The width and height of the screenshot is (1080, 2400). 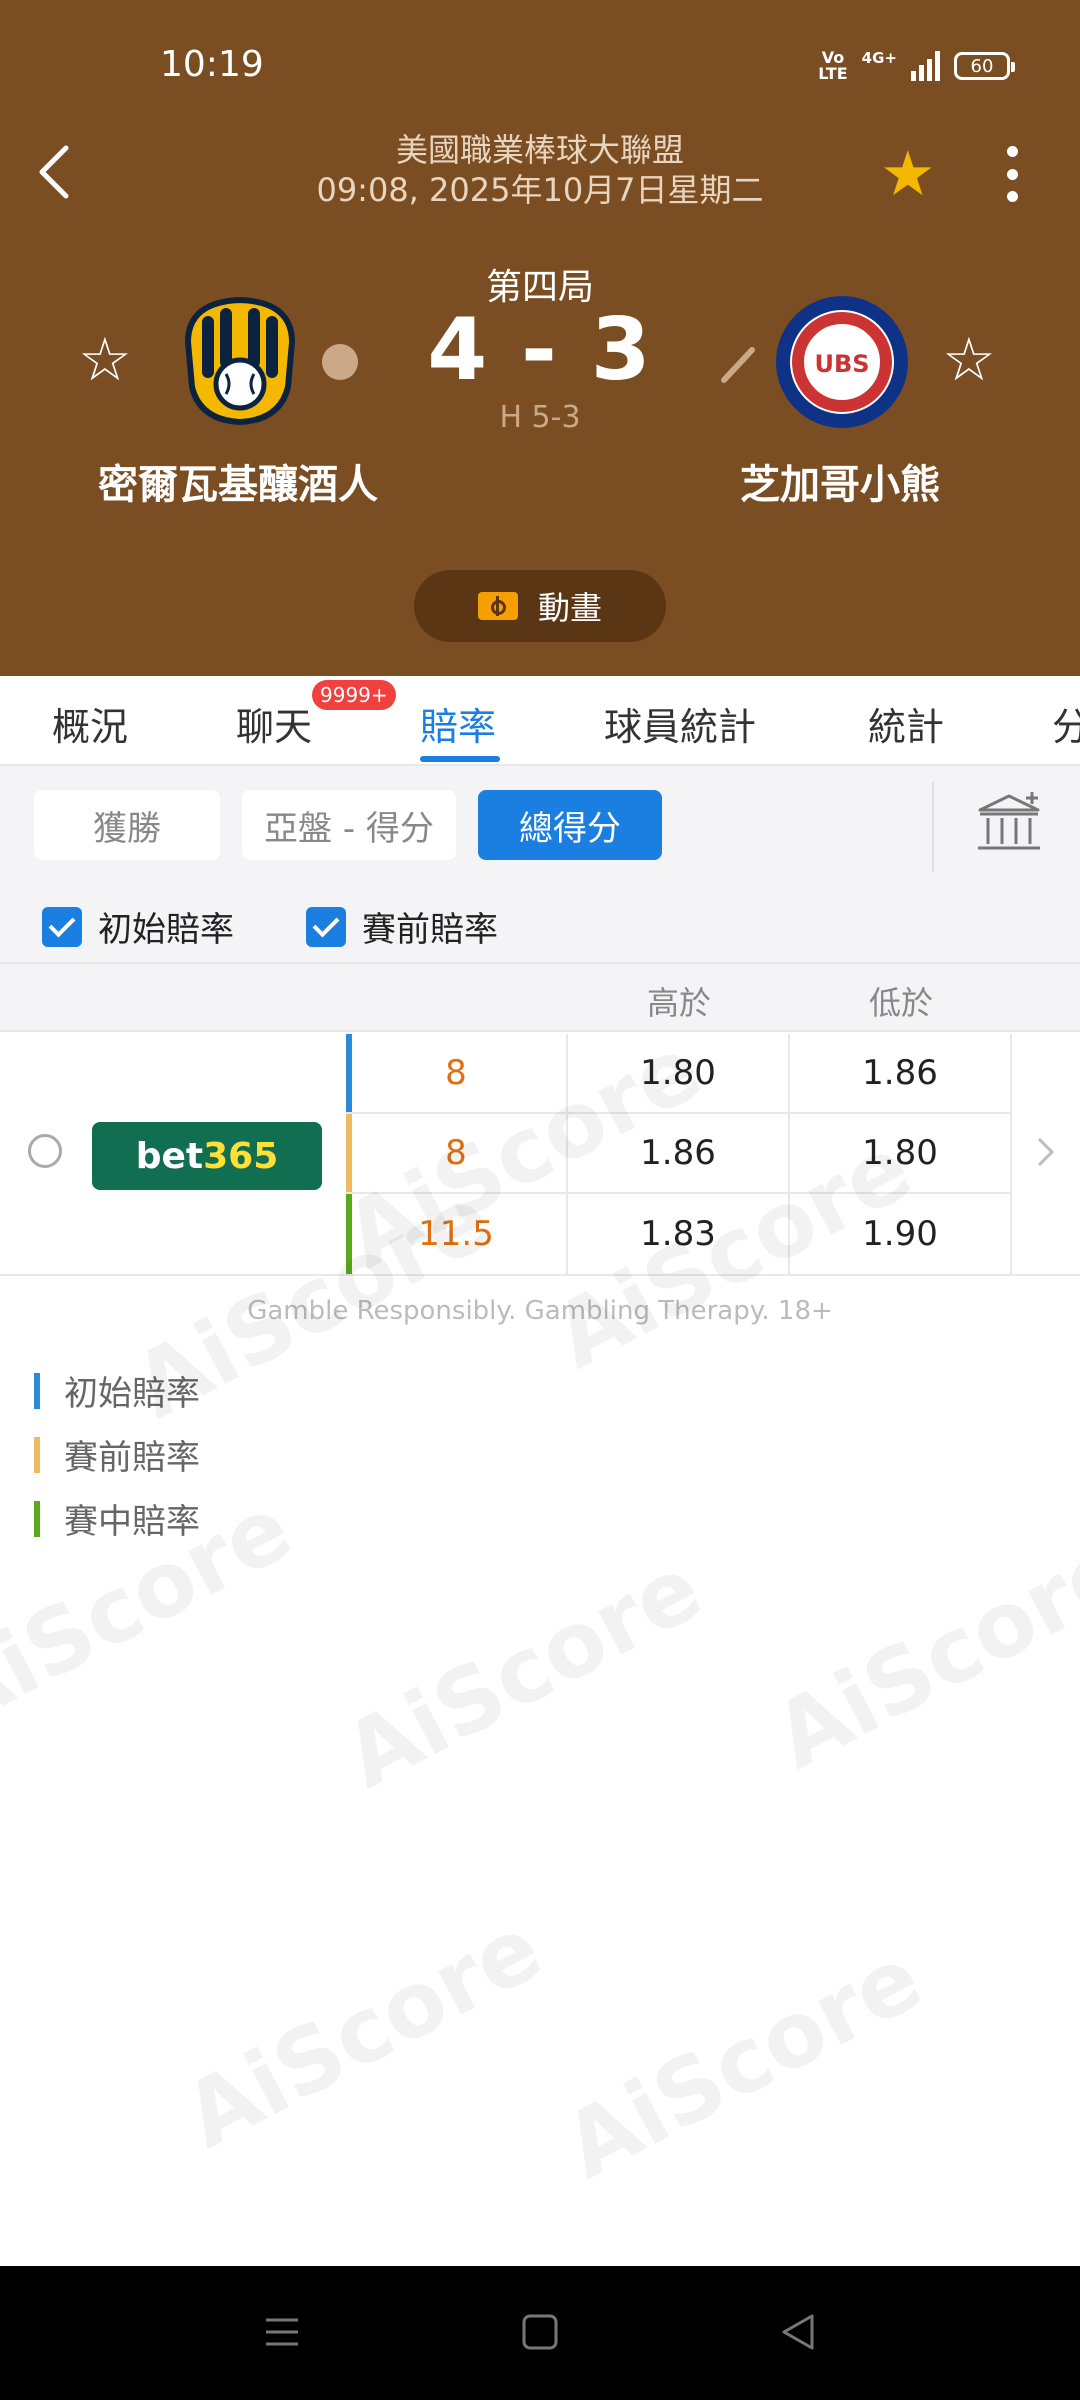 What do you see at coordinates (132, 1458) in the screenshot?
I see `legend-label: 賽前賠率` at bounding box center [132, 1458].